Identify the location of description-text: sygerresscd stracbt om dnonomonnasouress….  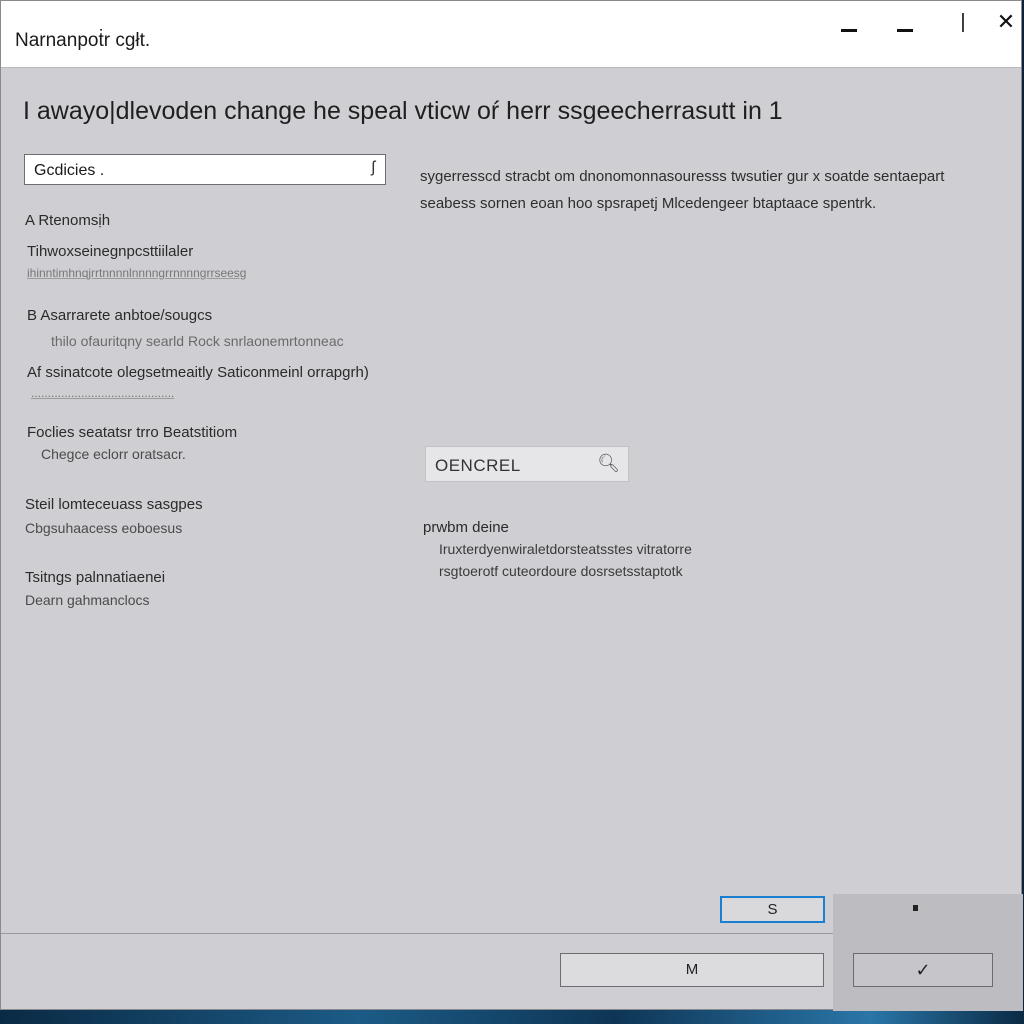
(682, 190).